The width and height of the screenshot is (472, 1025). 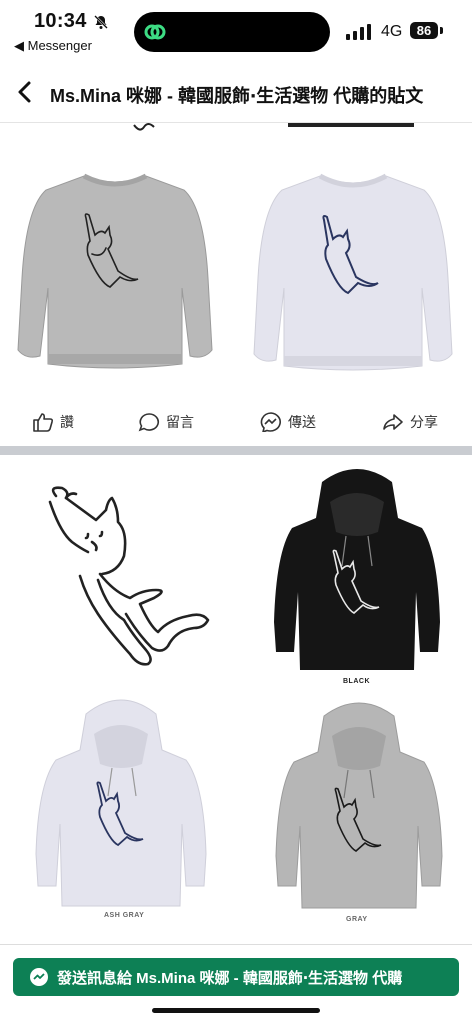 I want to click on gray-sweatshirt-photo, so click(x=115, y=270).